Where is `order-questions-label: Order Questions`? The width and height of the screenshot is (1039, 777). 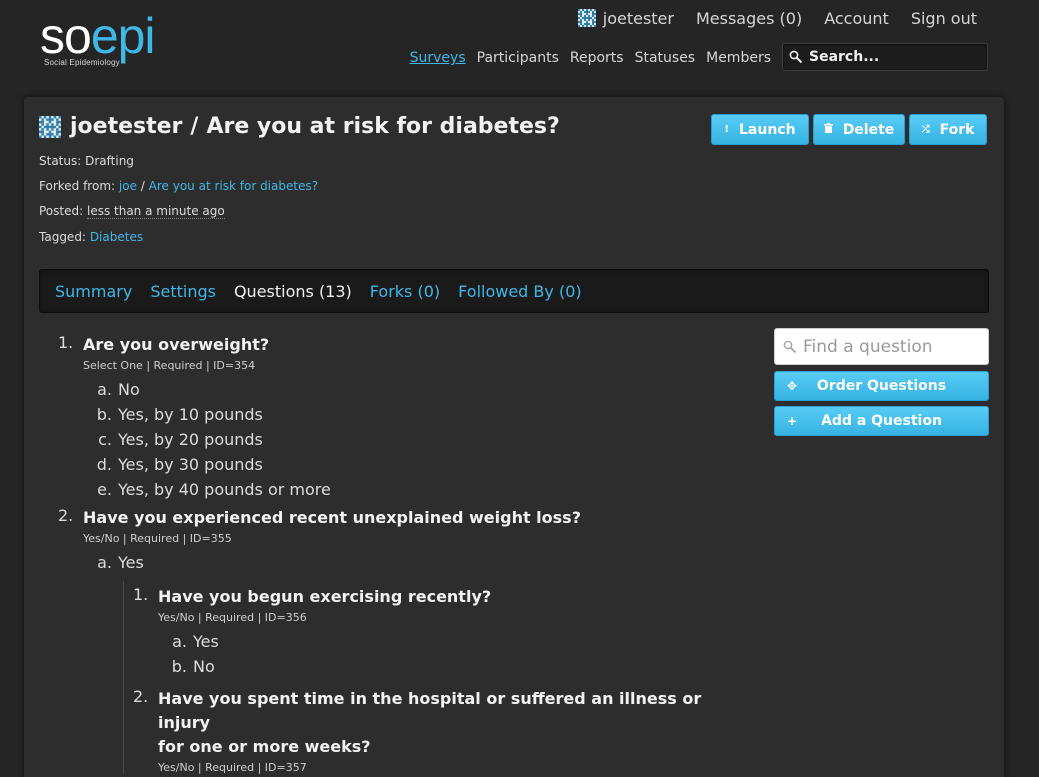 order-questions-label: Order Questions is located at coordinates (881, 386).